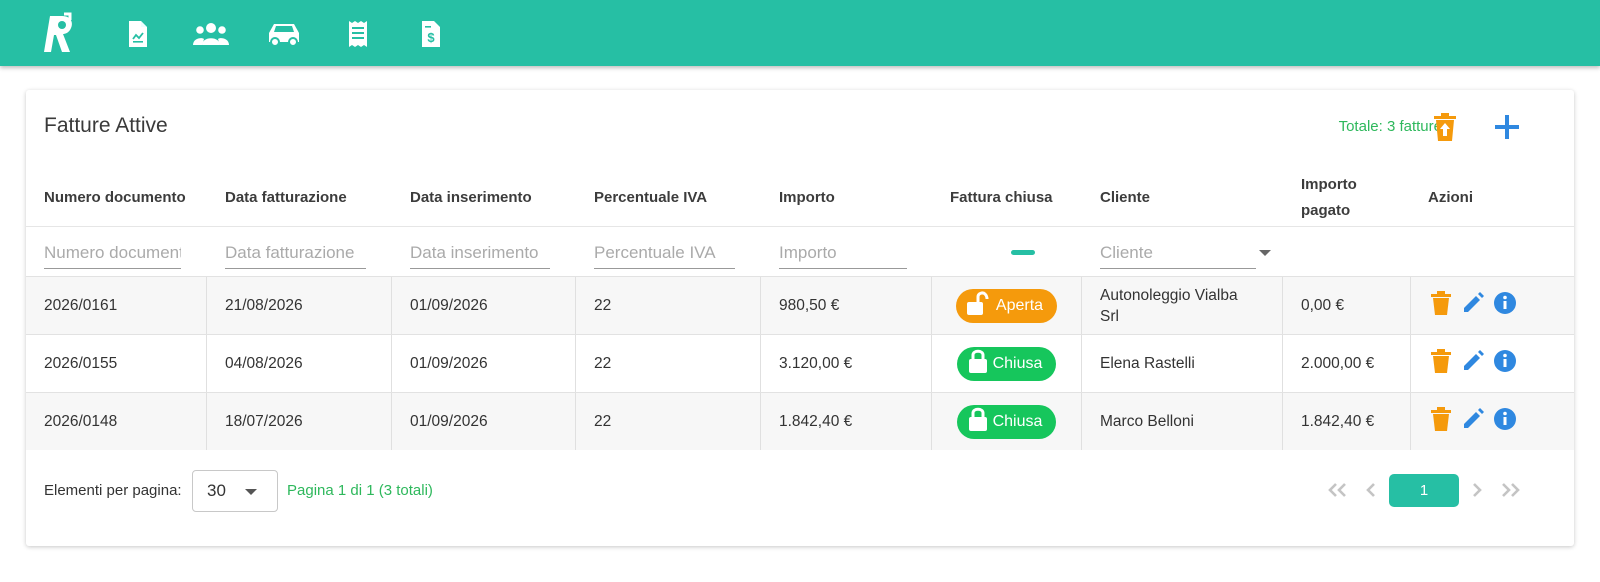 This screenshot has width=1600, height=582. I want to click on receipt-icon, so click(358, 34).